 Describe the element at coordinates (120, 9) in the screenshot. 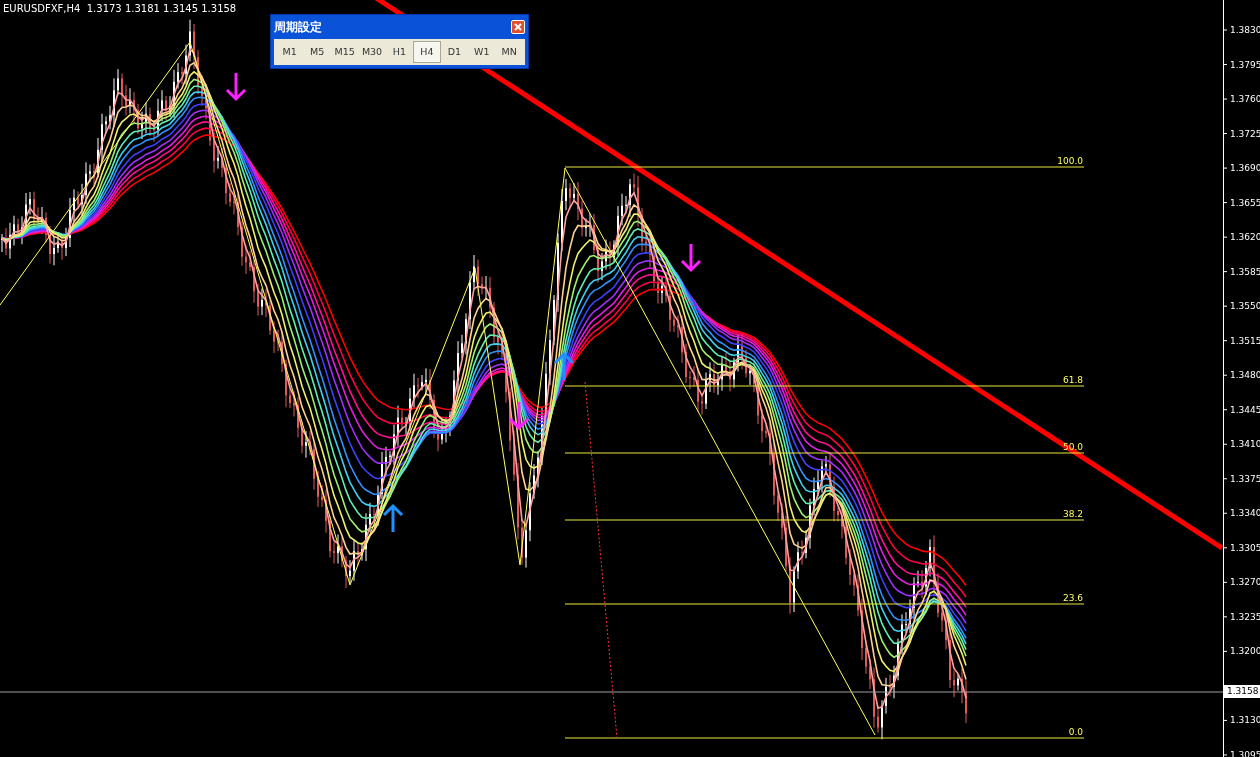

I see `chart-header: EURUSDFXF,H4 1.3173 1.3181 1.3145 1.3158` at that location.